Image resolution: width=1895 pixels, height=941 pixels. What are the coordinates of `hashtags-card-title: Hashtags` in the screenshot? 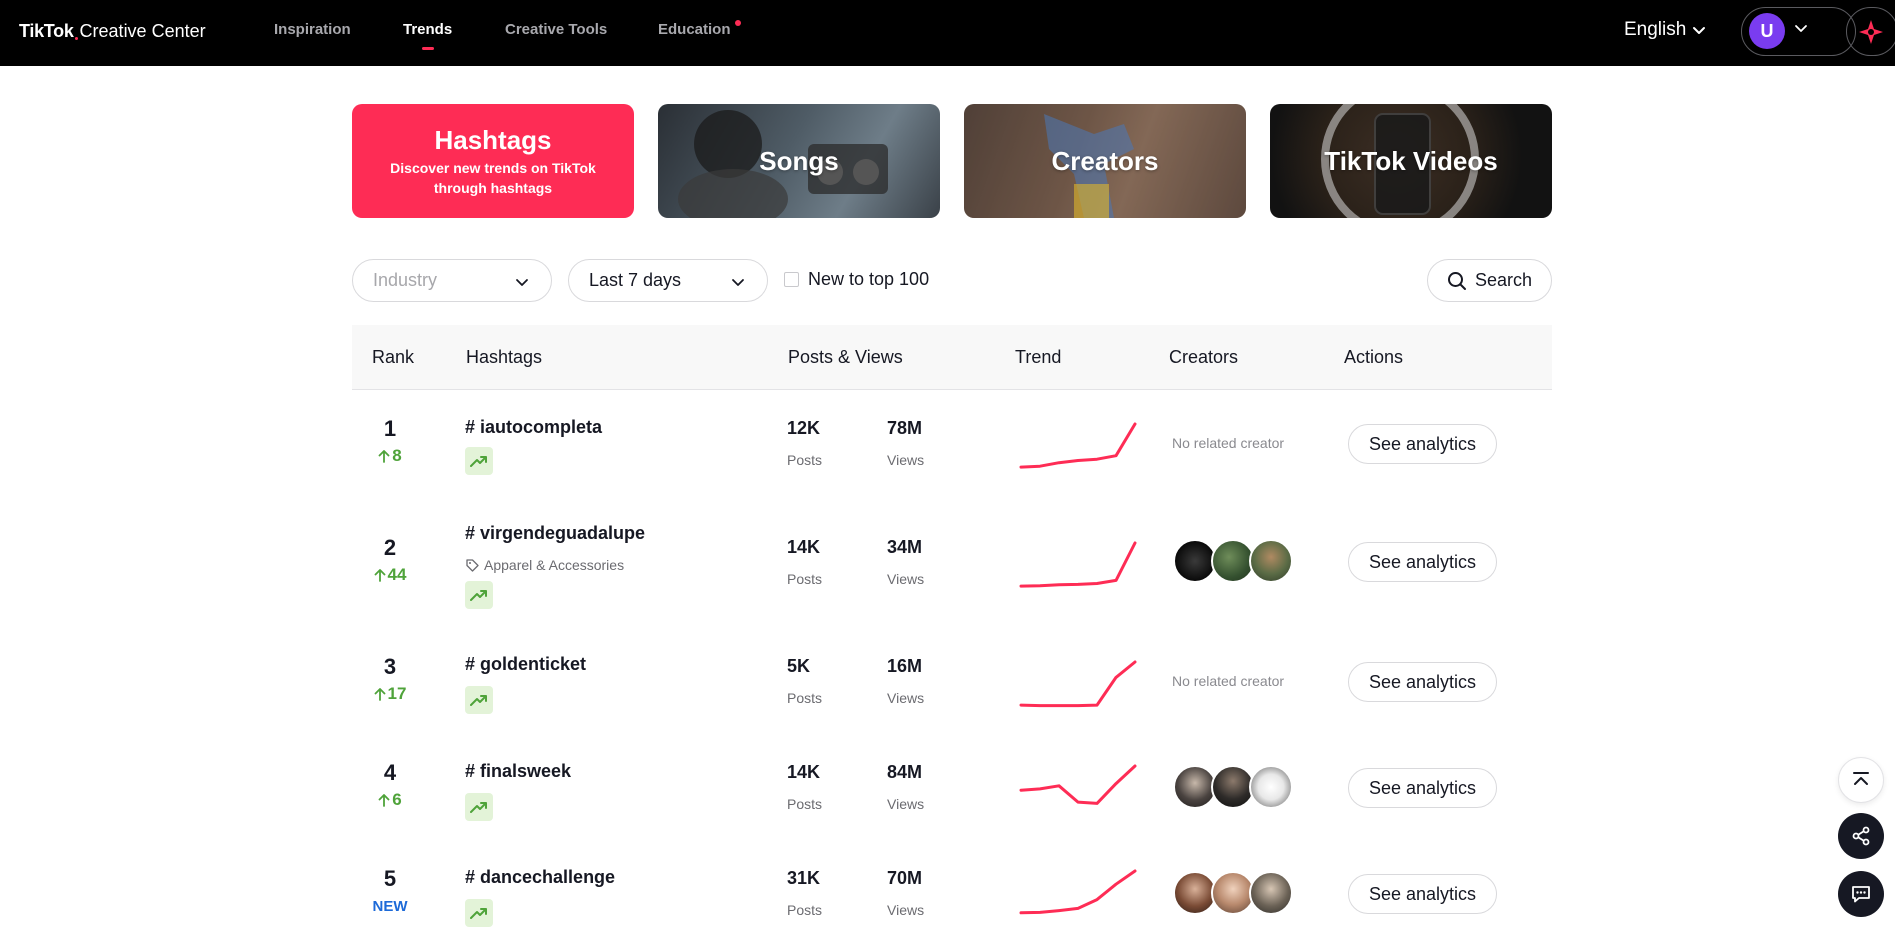 It's located at (493, 140).